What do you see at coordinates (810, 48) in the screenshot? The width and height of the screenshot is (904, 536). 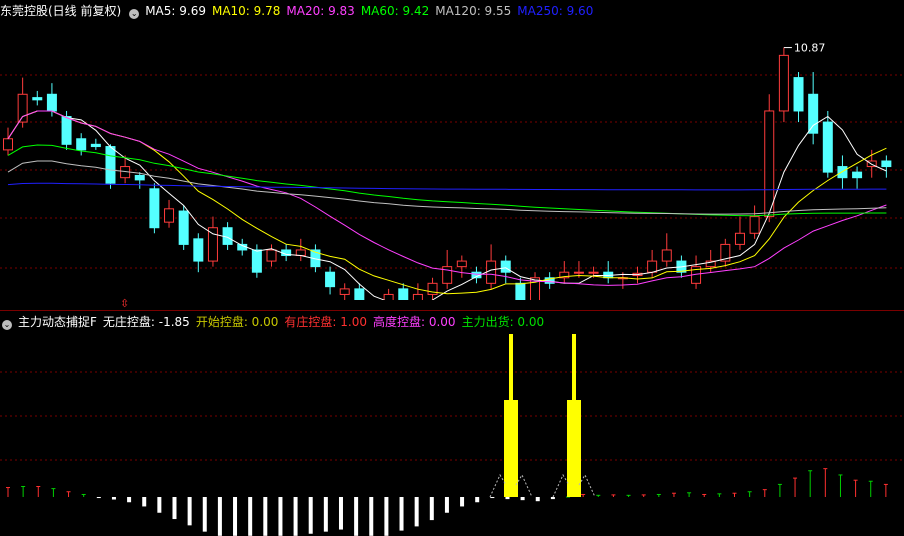 I see `high-price-label: 10.87` at bounding box center [810, 48].